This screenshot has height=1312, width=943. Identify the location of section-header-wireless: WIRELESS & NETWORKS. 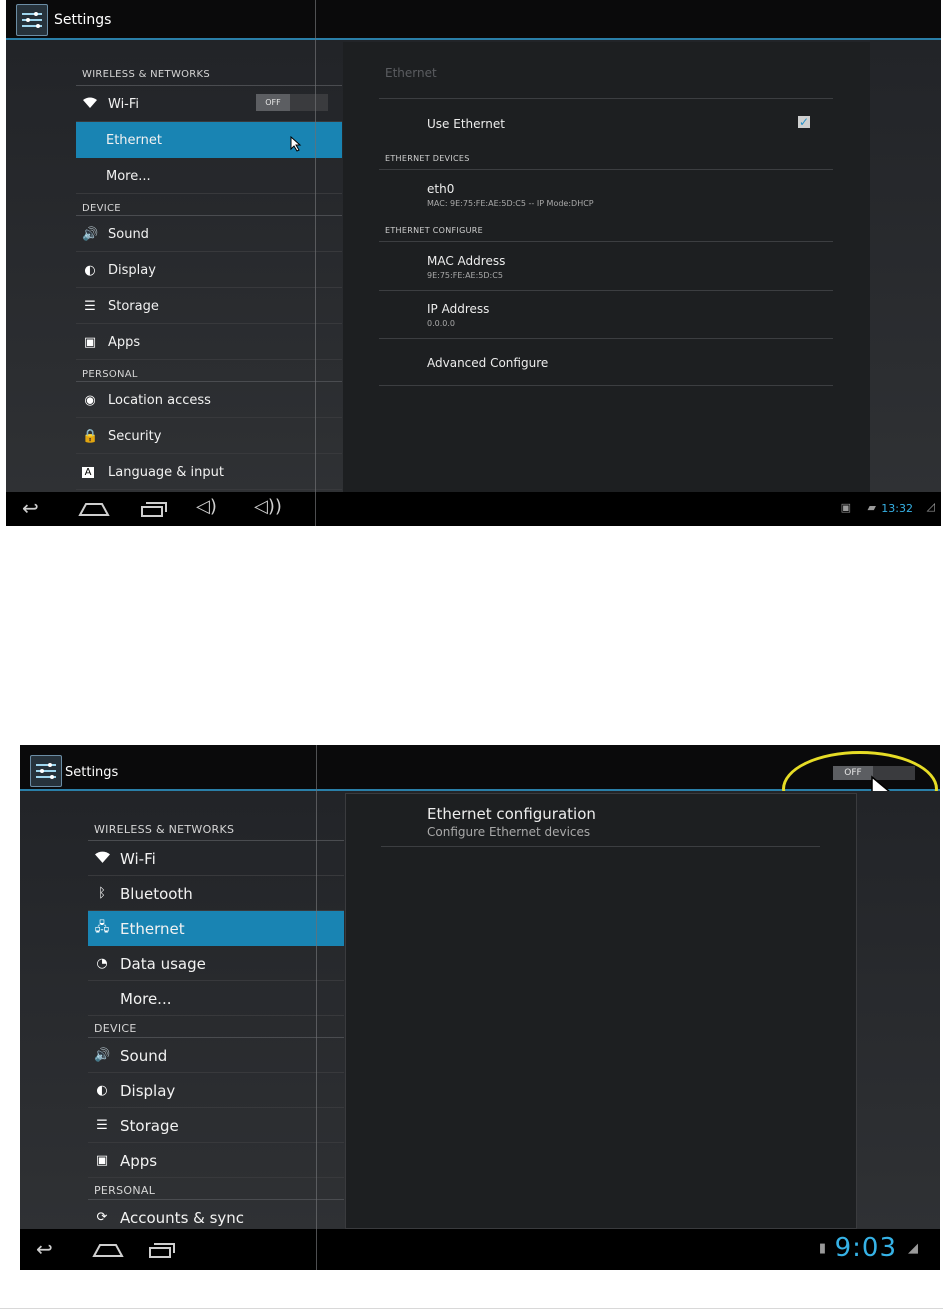
(209, 75).